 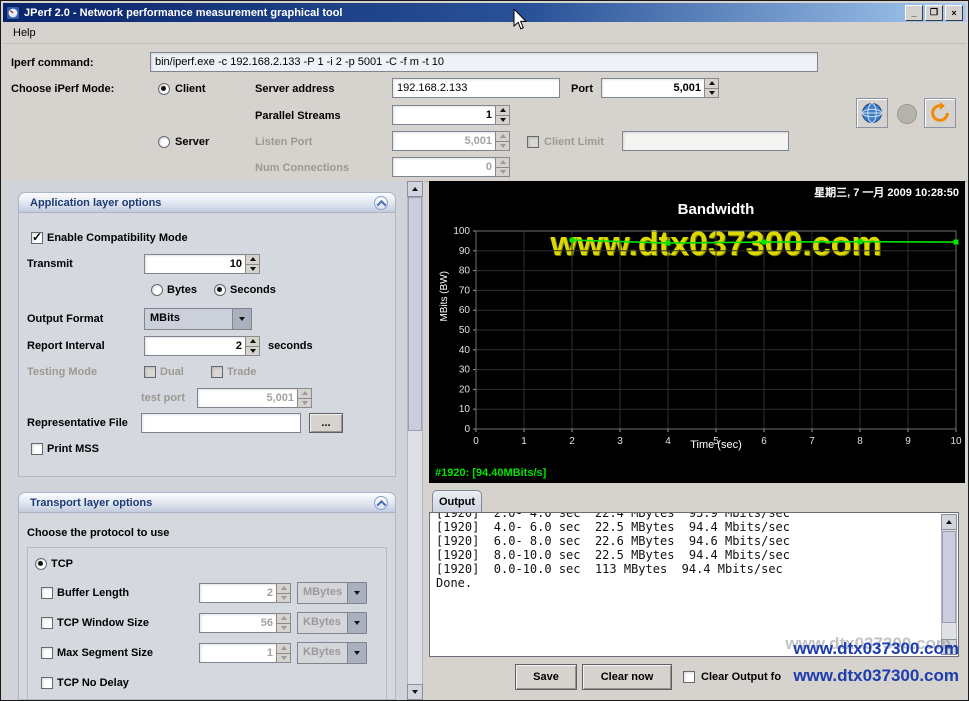 I want to click on server-address-input, so click(x=476, y=88).